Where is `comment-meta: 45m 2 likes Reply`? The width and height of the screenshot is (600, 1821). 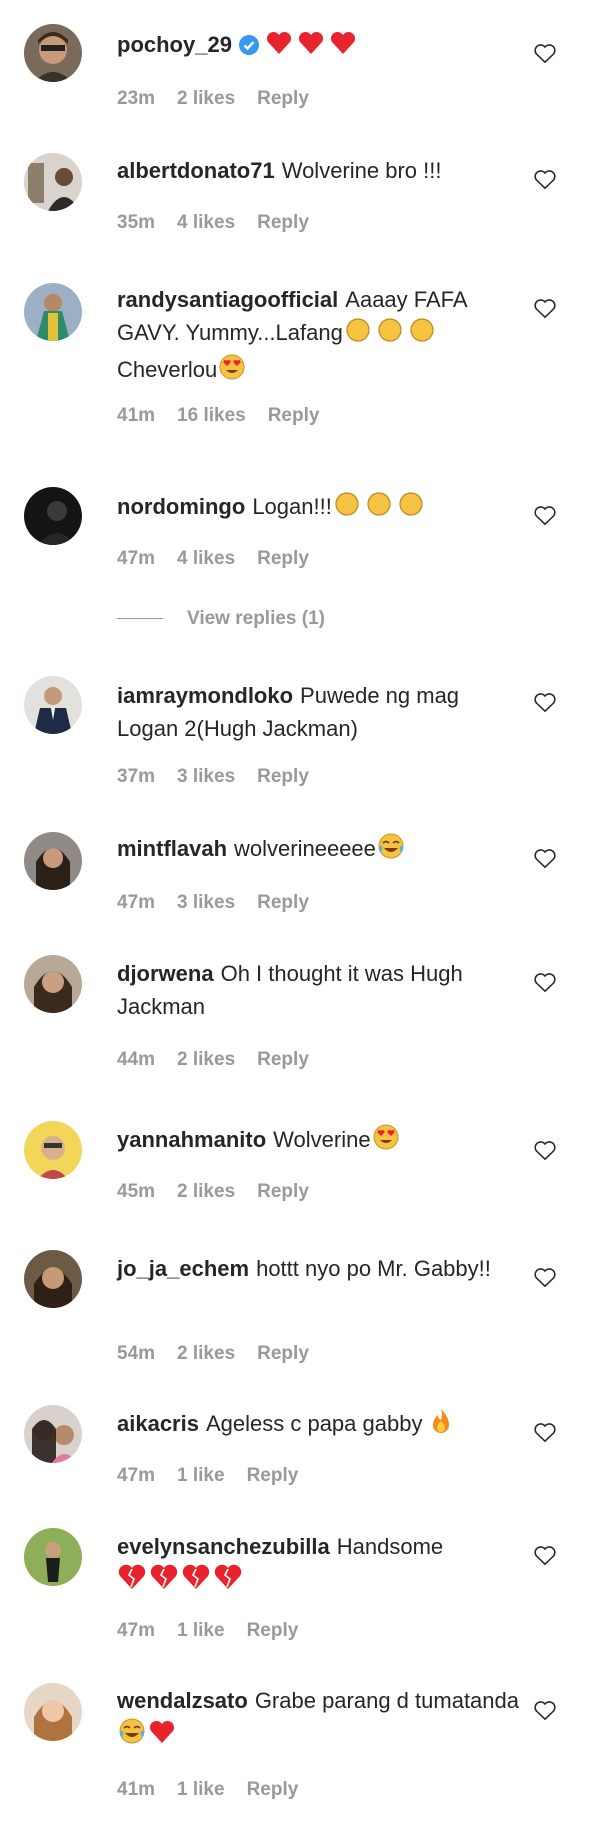
comment-meta: 45m 2 likes Reply is located at coordinates (224, 1192).